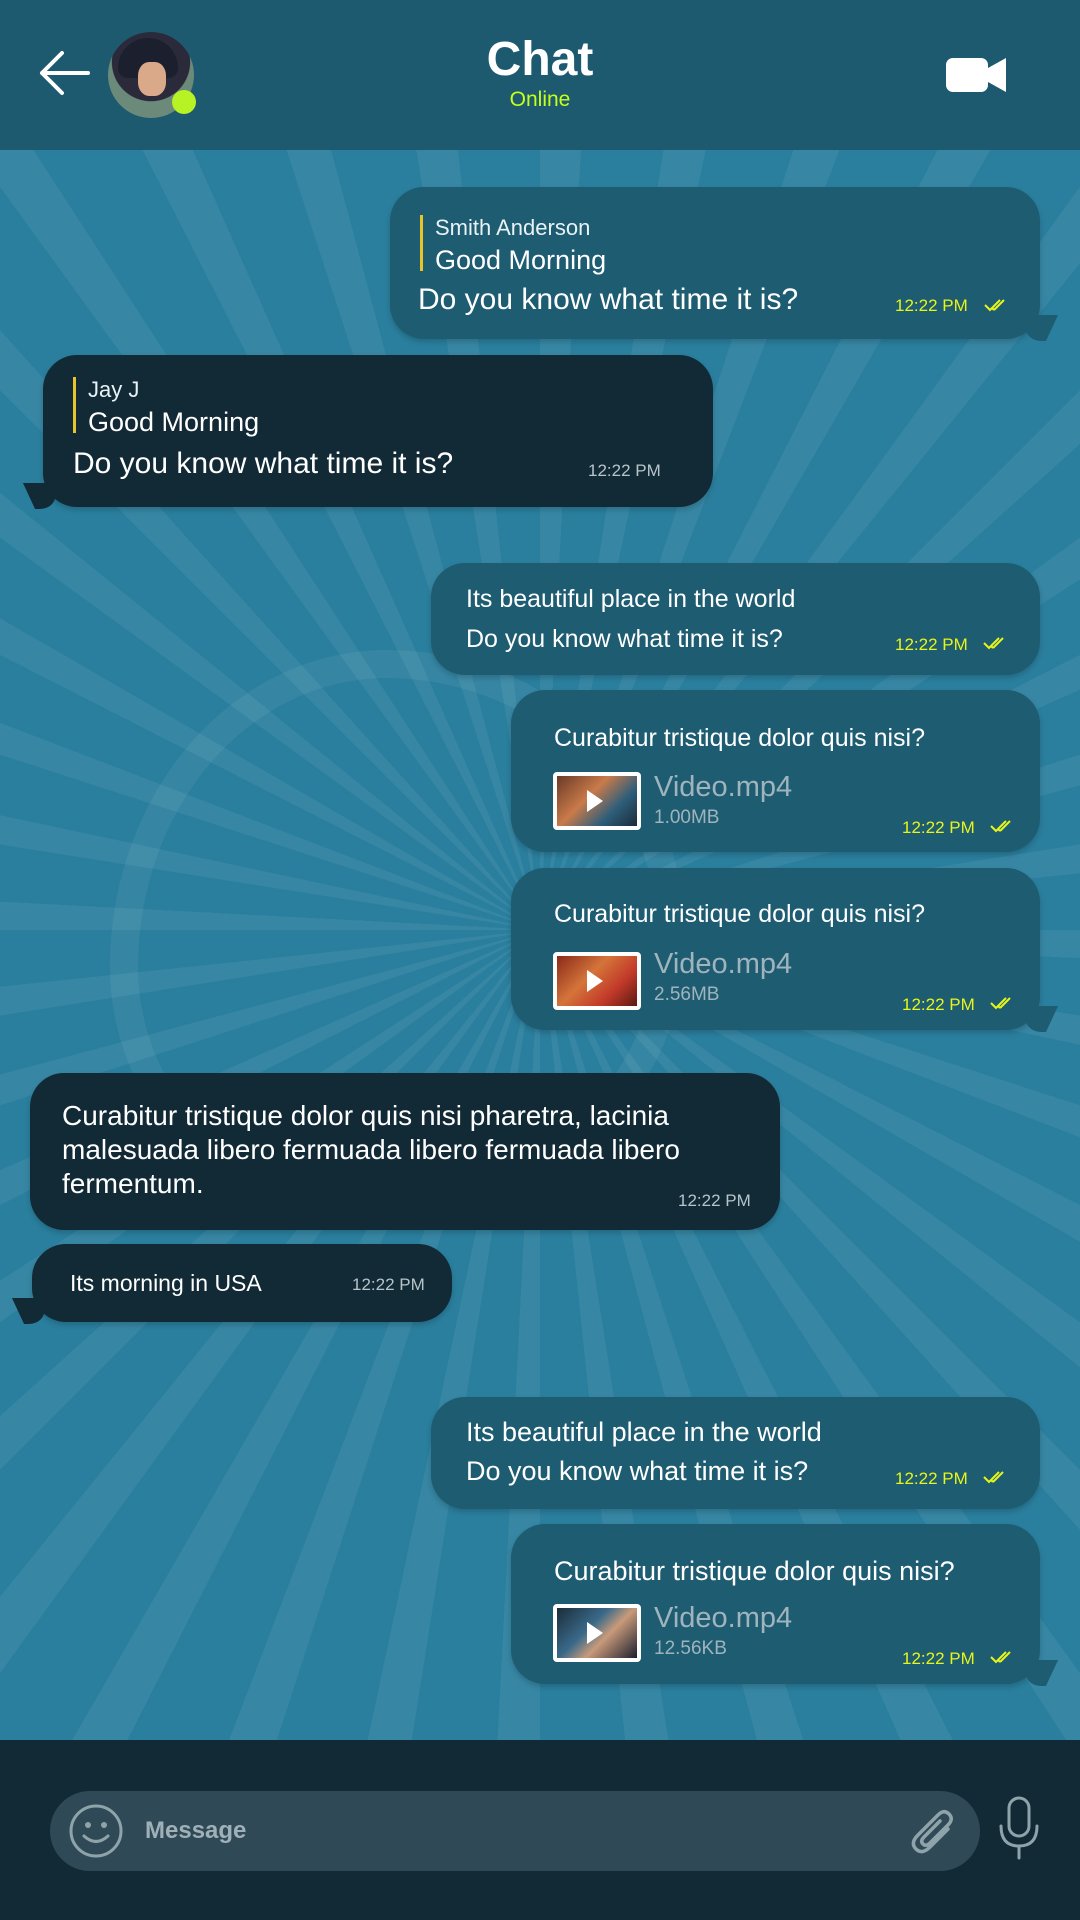  Describe the element at coordinates (1019, 1828) in the screenshot. I see `microphone-icon` at that location.